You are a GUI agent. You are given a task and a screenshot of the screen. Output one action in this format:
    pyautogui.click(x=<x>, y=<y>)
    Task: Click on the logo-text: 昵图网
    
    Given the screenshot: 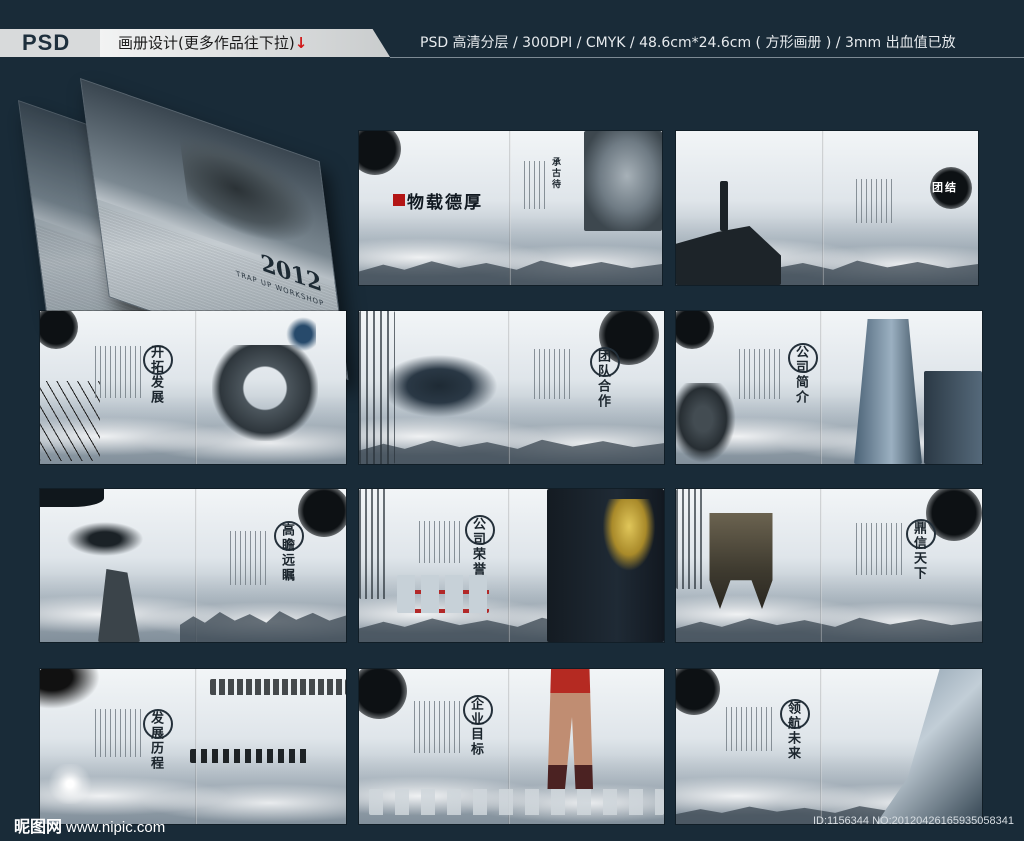 What is the action you would take?
    pyautogui.click(x=38, y=827)
    